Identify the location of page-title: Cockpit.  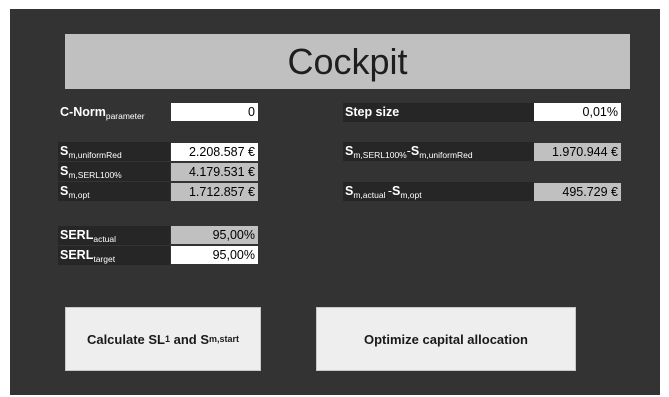
(347, 61).